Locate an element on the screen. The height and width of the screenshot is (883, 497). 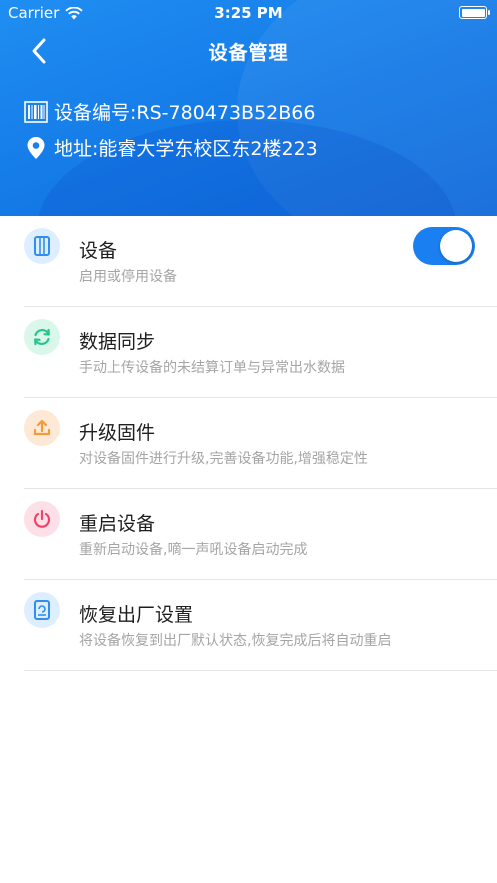
list-item-data-sync: 数据同步 手动上传设备的未结算订单与异常出水数据 is located at coordinates (248, 352).